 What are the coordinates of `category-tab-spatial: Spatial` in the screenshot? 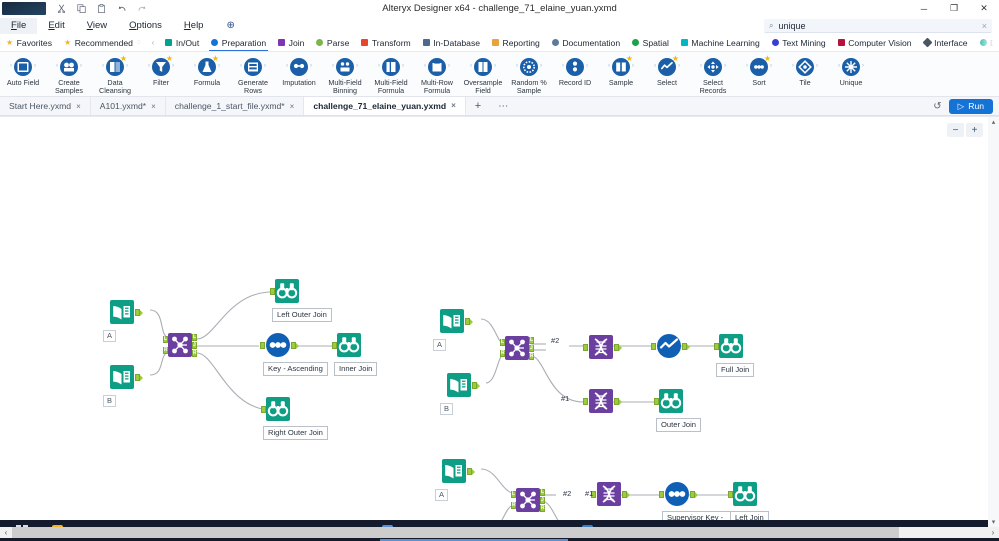 It's located at (650, 42).